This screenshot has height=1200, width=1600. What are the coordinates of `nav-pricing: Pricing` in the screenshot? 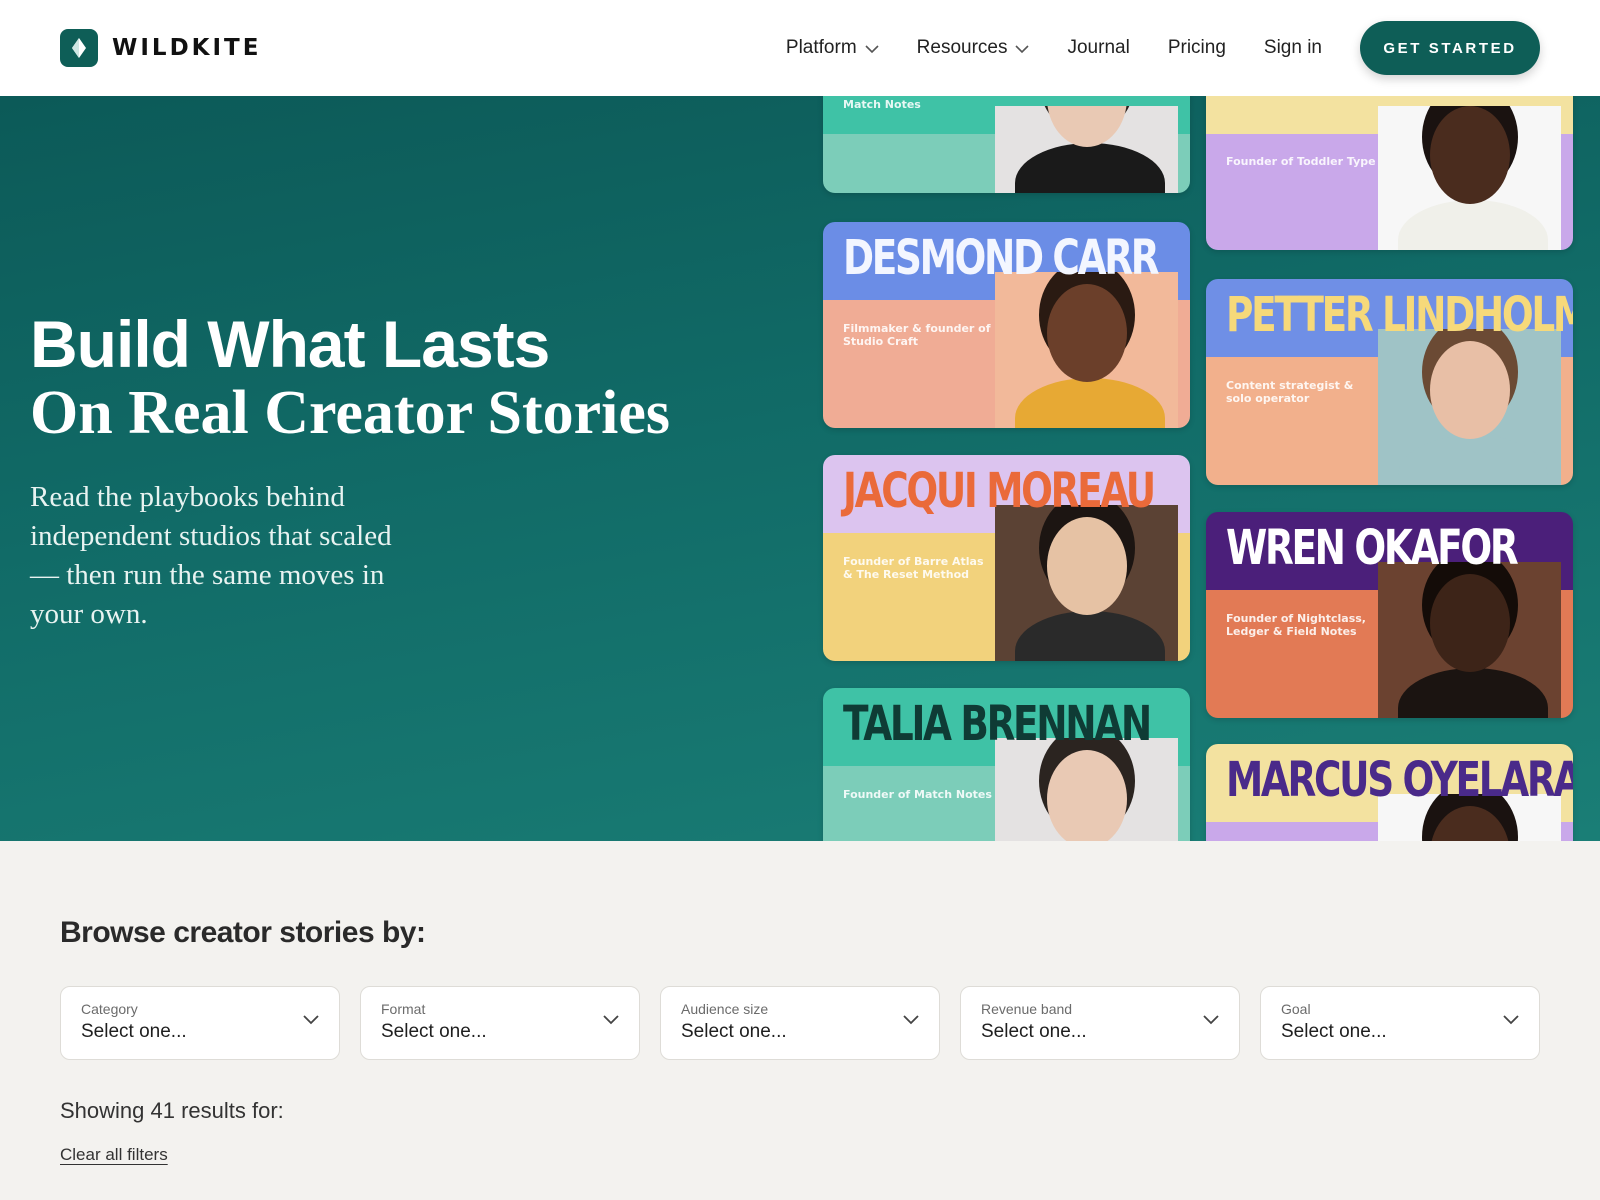 It's located at (1197, 48).